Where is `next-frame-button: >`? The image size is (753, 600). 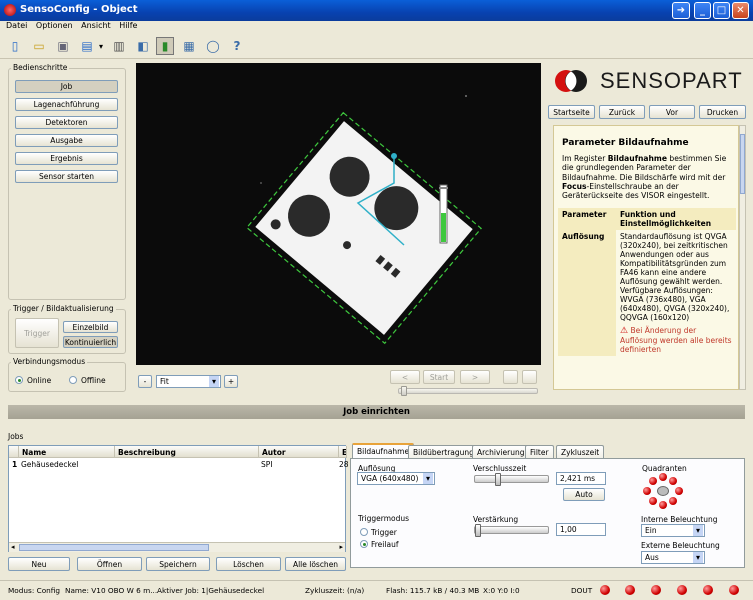 next-frame-button: > is located at coordinates (475, 377).